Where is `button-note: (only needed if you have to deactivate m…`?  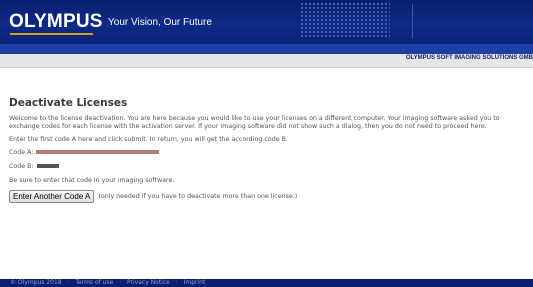 button-note: (only needed if you have to deactivate m… is located at coordinates (198, 196).